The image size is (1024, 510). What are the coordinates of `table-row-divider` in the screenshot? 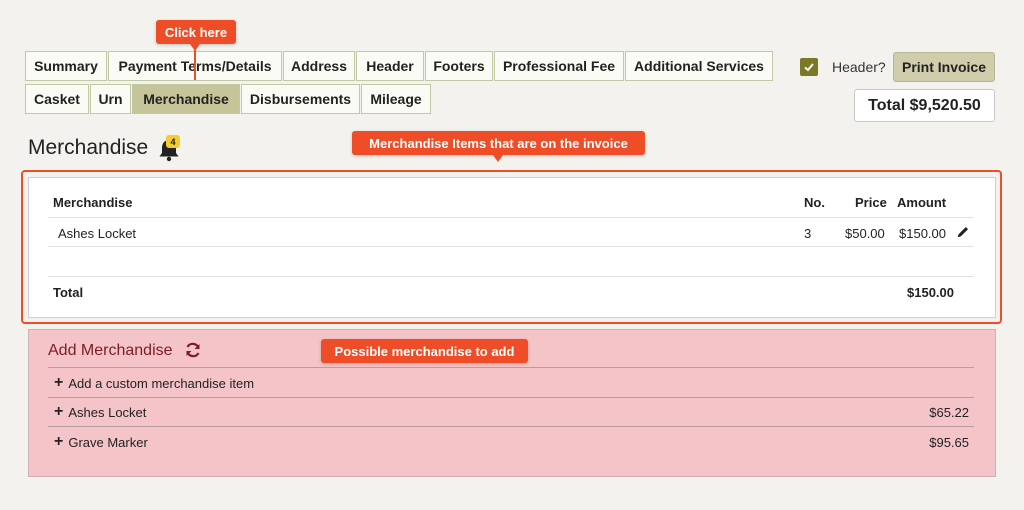 It's located at (511, 246).